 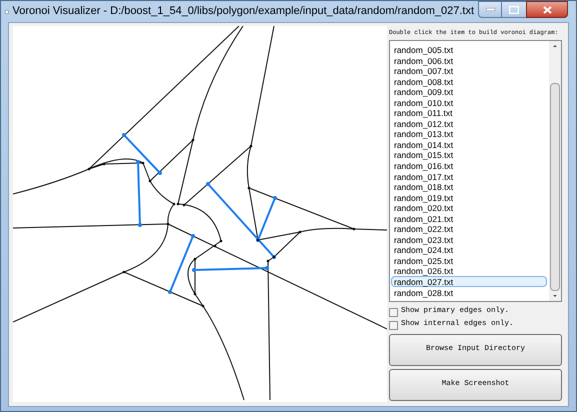 I want to click on file-list-item: random_023.txt, so click(x=469, y=239).